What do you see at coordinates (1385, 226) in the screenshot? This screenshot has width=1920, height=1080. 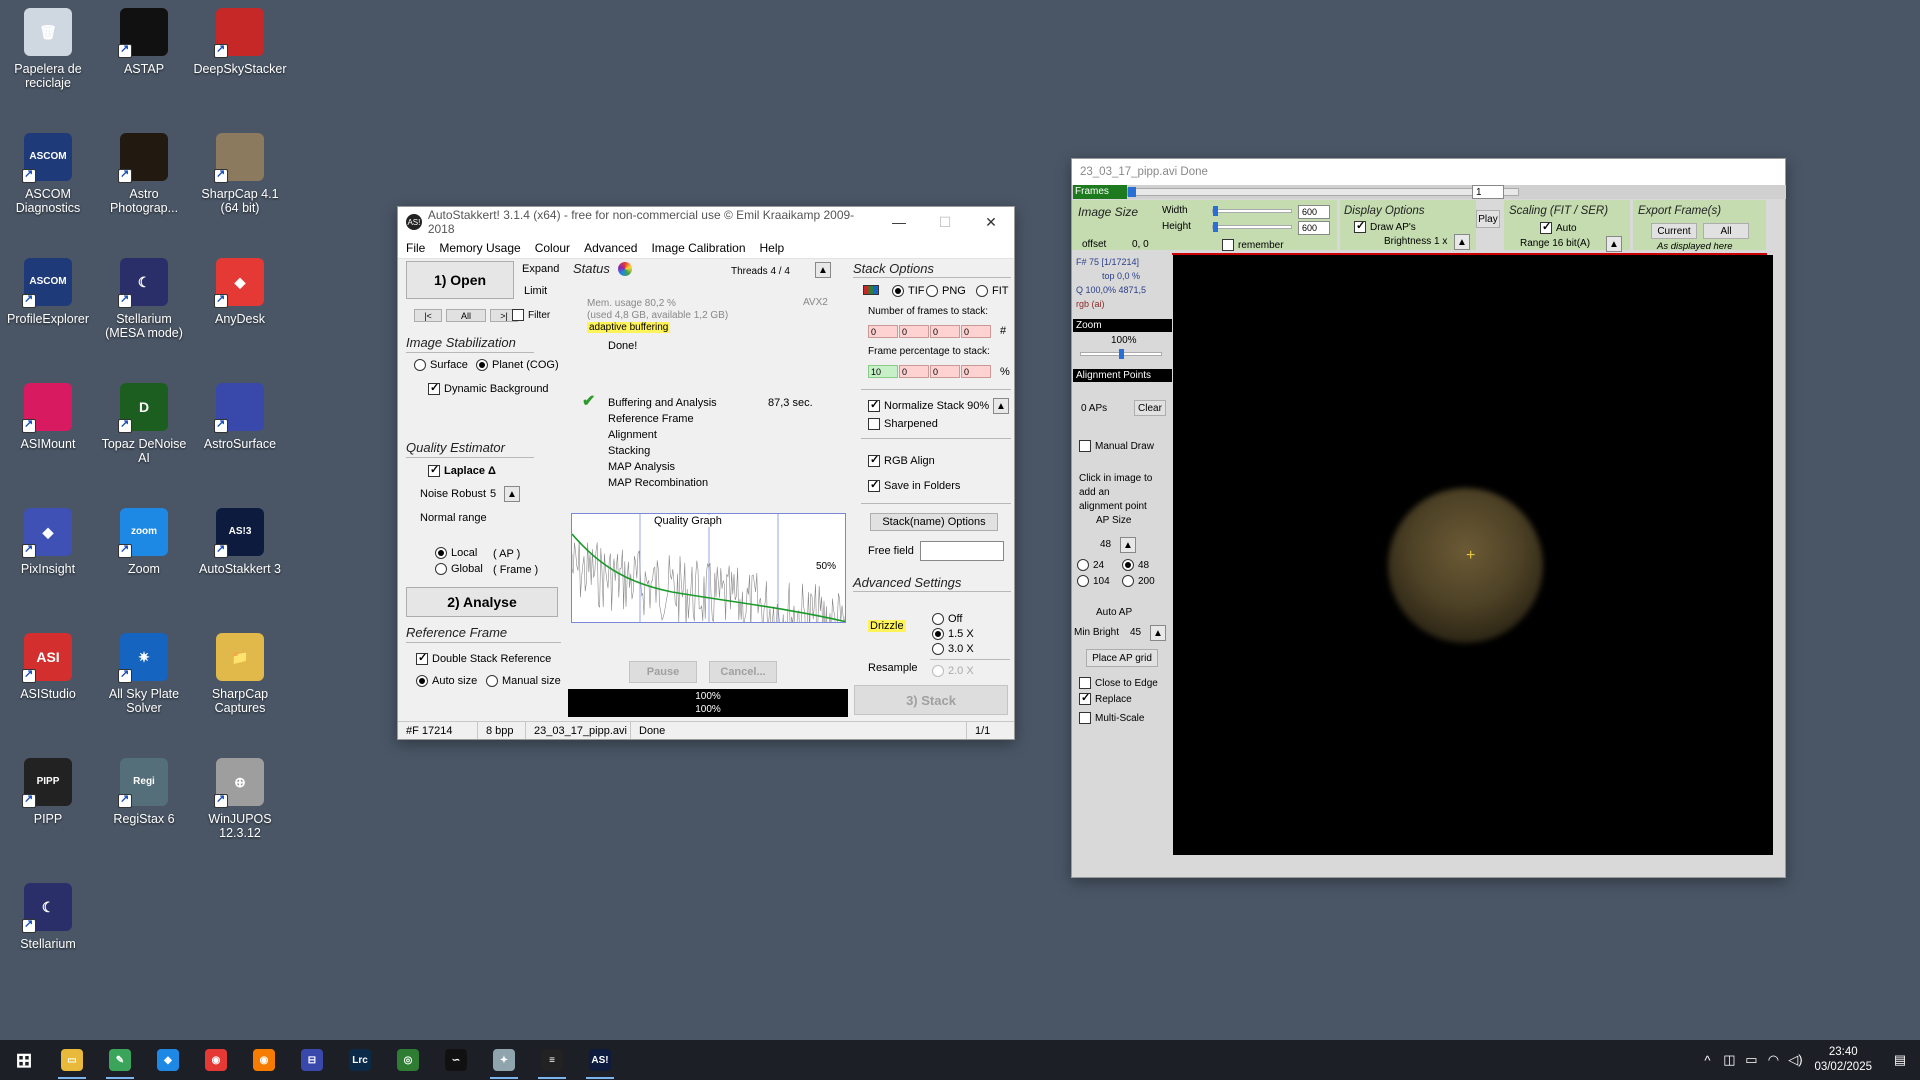 I see `draw-aps-checkbox: Draw AP's` at bounding box center [1385, 226].